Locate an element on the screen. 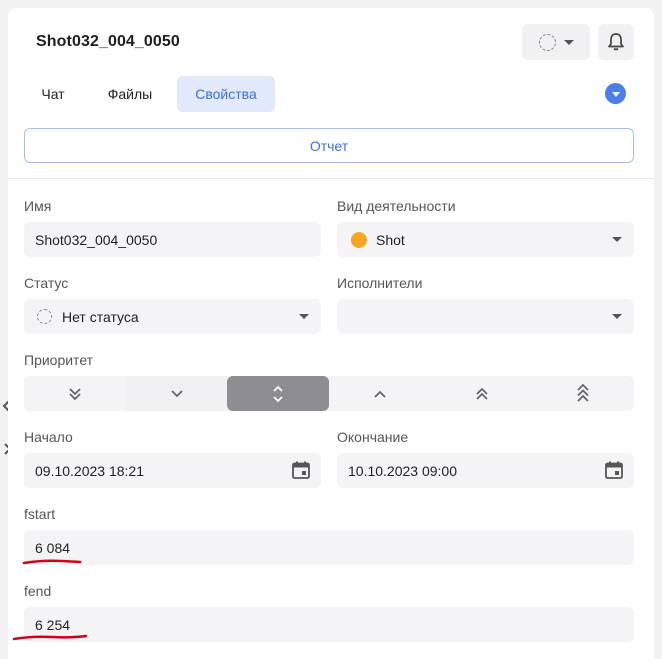 This screenshot has height=659, width=662. status-select: Нет статуса is located at coordinates (172, 316).